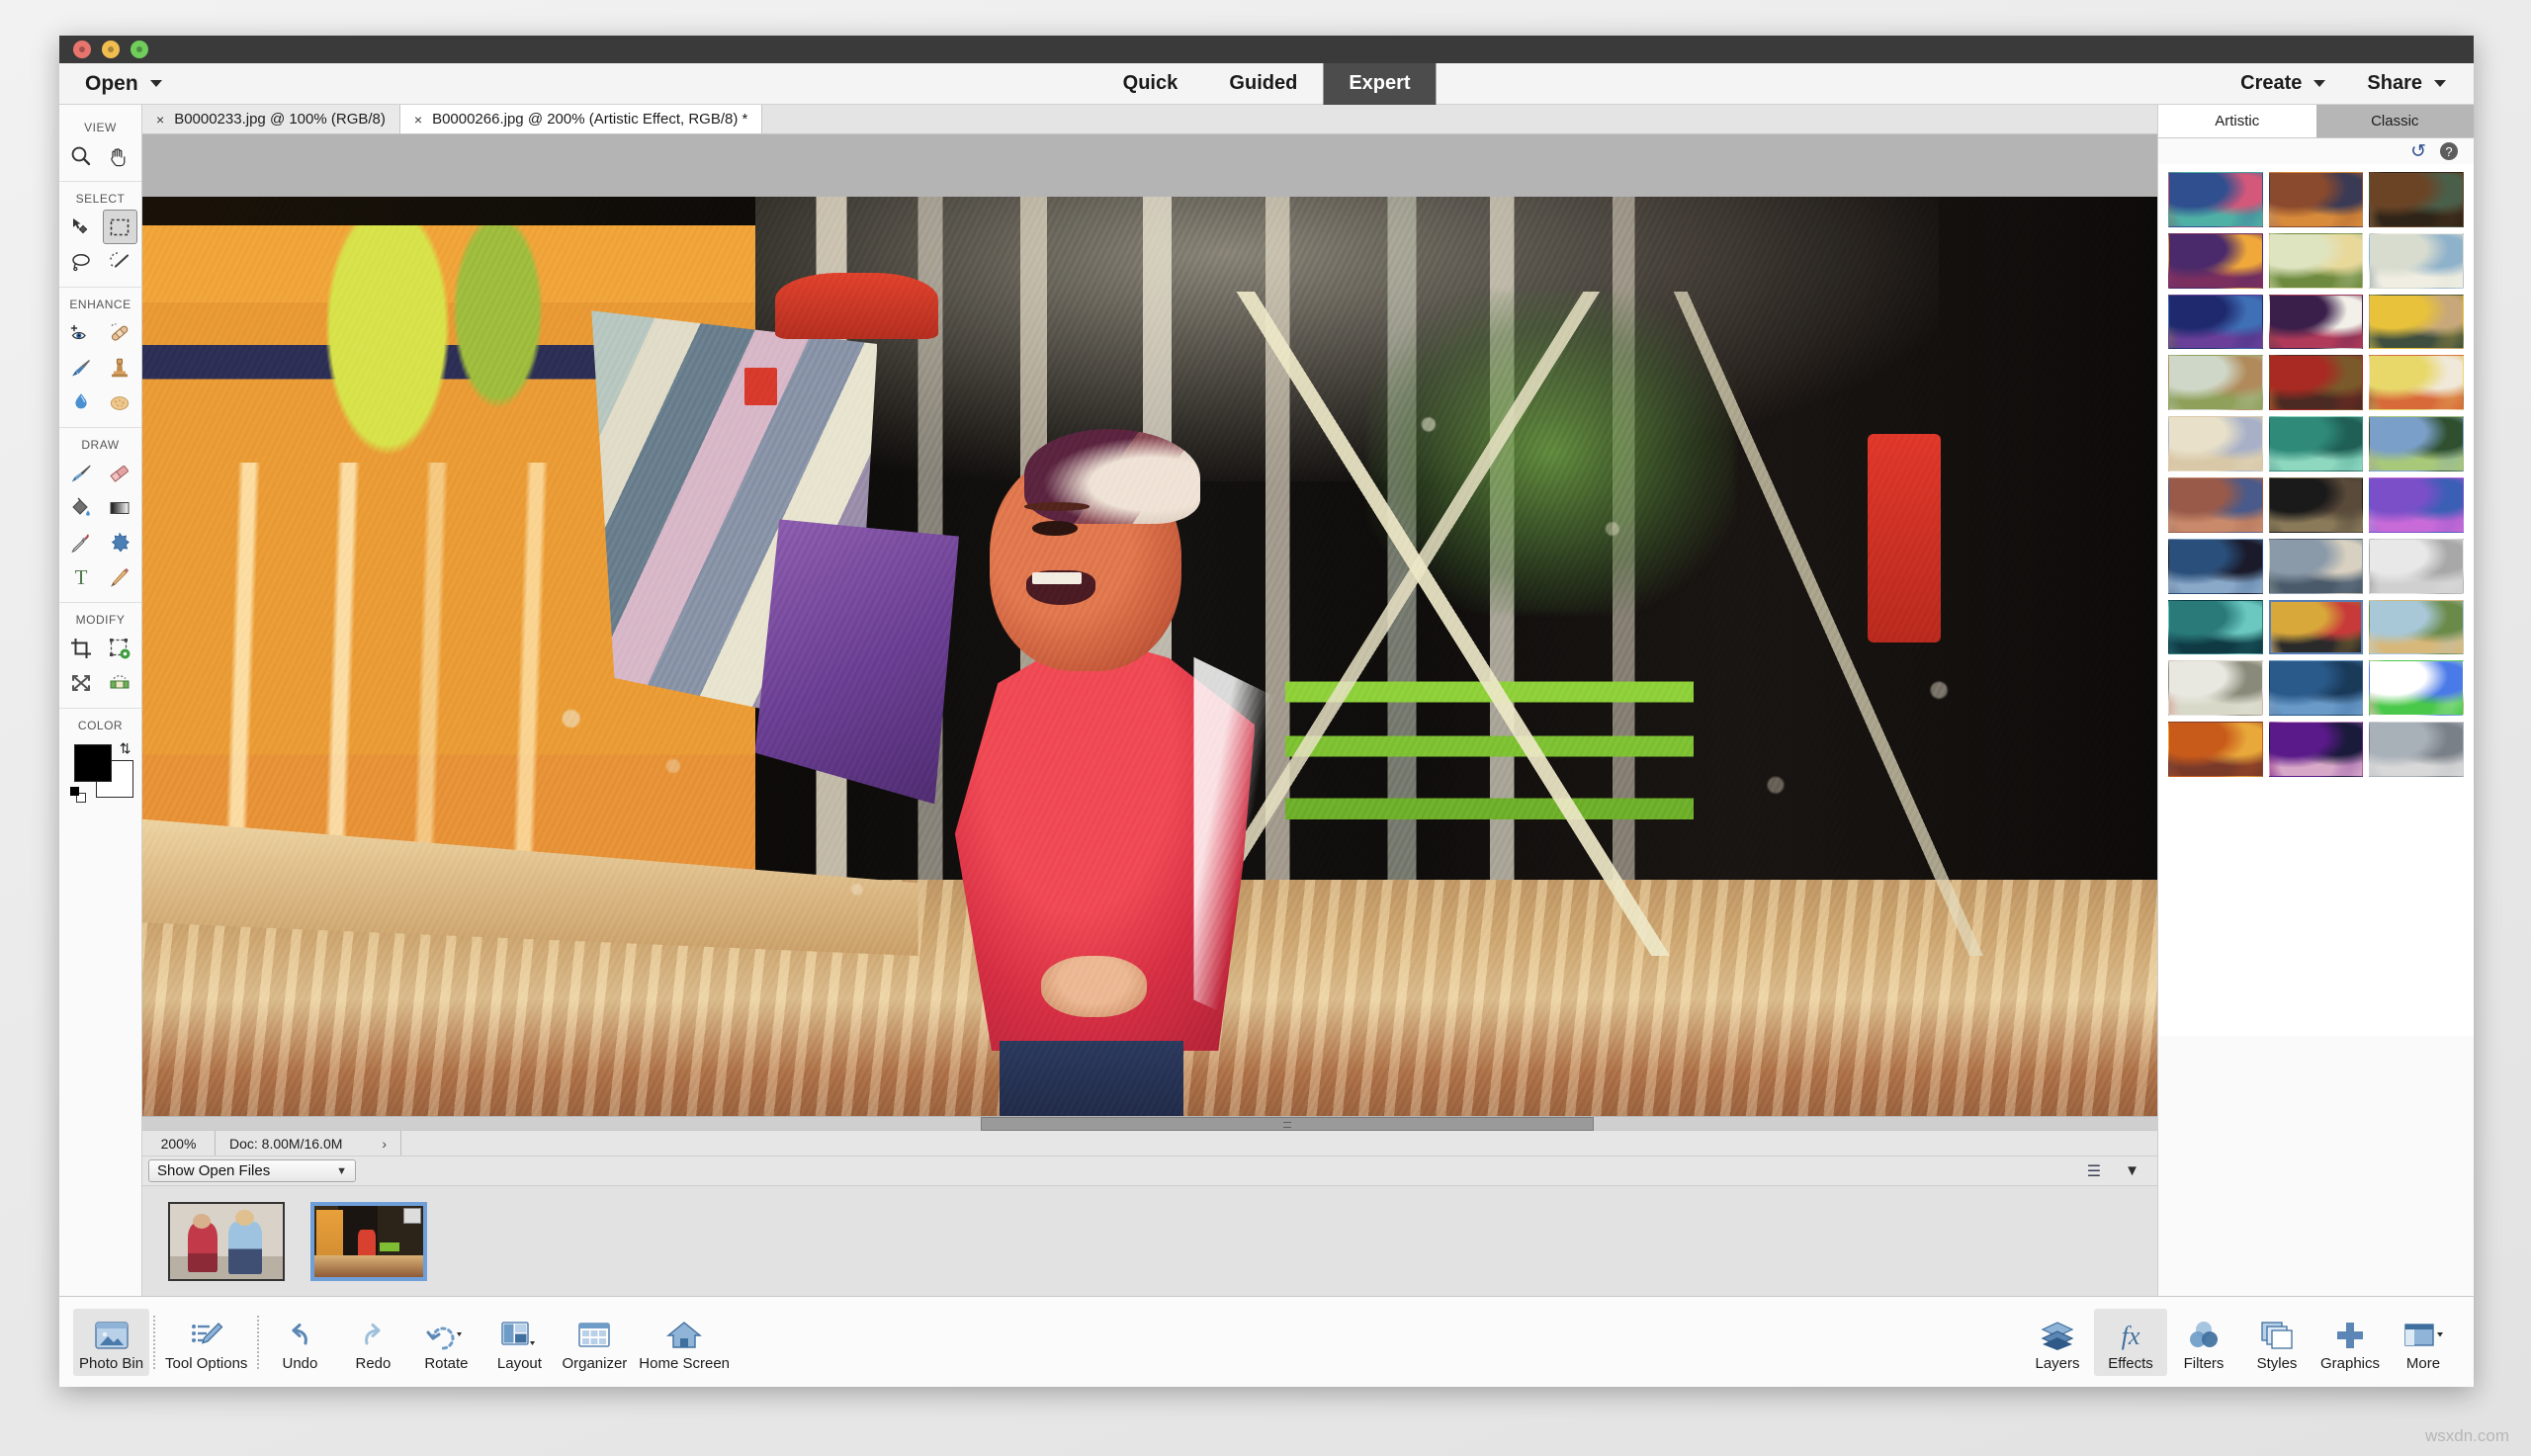 The image size is (2531, 1456). What do you see at coordinates (120, 473) in the screenshot?
I see `eraser-tool` at bounding box center [120, 473].